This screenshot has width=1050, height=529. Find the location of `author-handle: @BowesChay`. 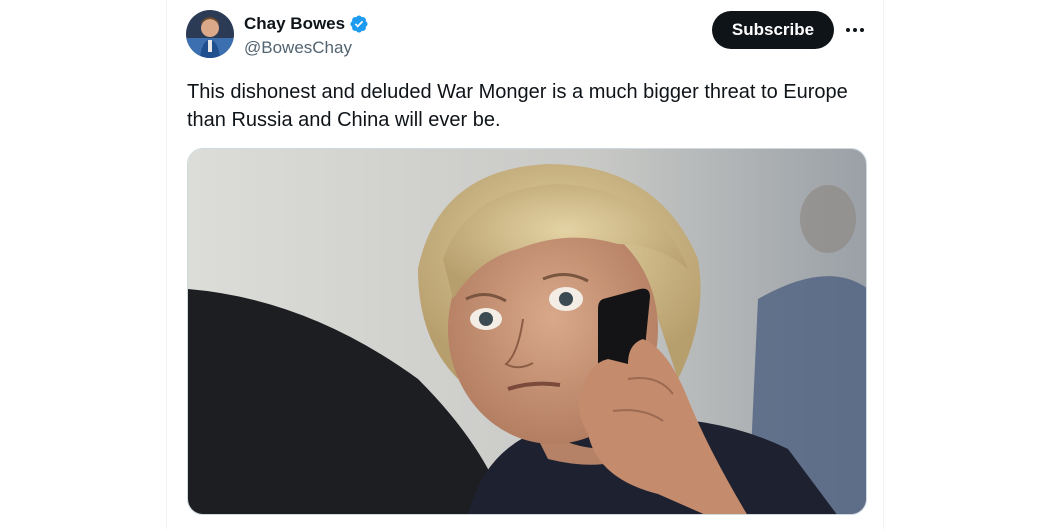

author-handle: @BowesChay is located at coordinates (298, 48).